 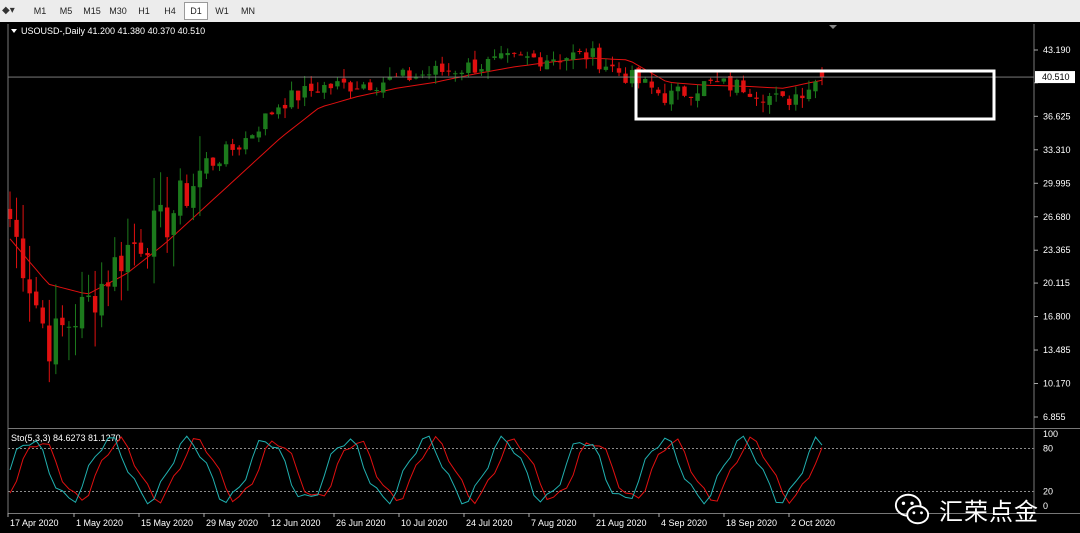 What do you see at coordinates (14, 31) in the screenshot?
I see `chart-menu-triangle` at bounding box center [14, 31].